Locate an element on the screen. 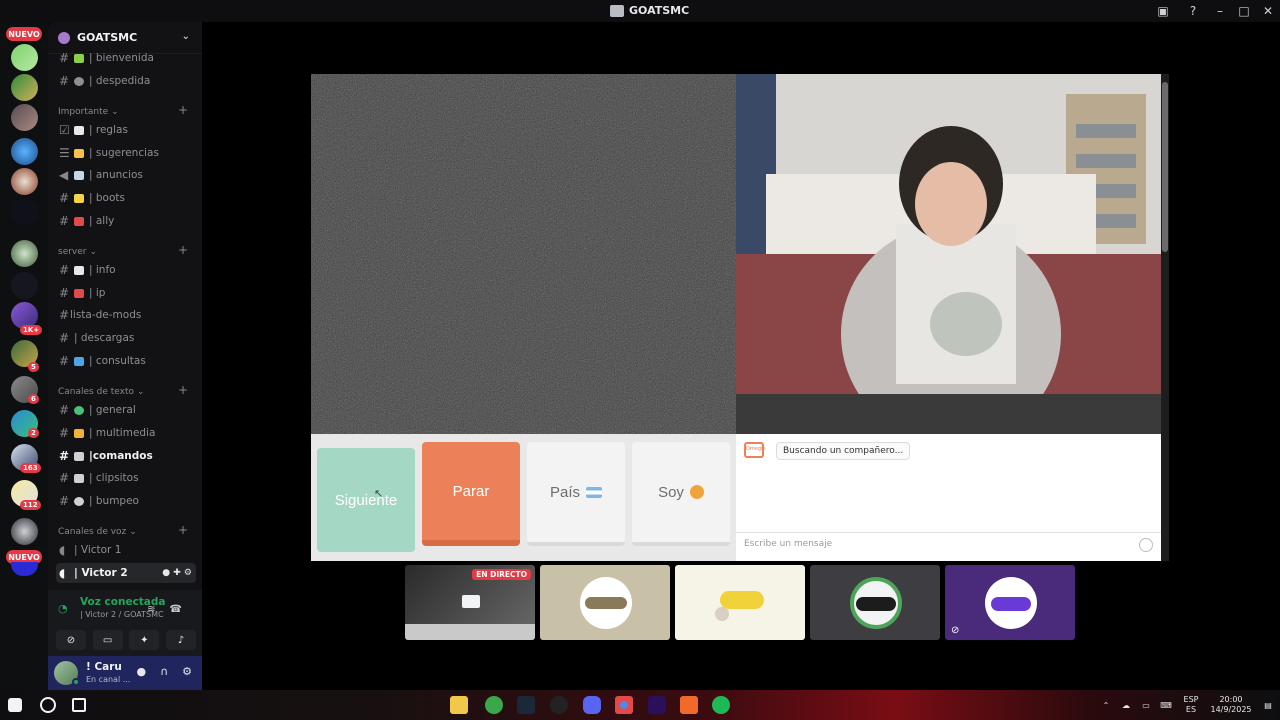 This screenshot has width=1280, height=720. noise-suppression-icon: ≋ is located at coordinates (151, 609).